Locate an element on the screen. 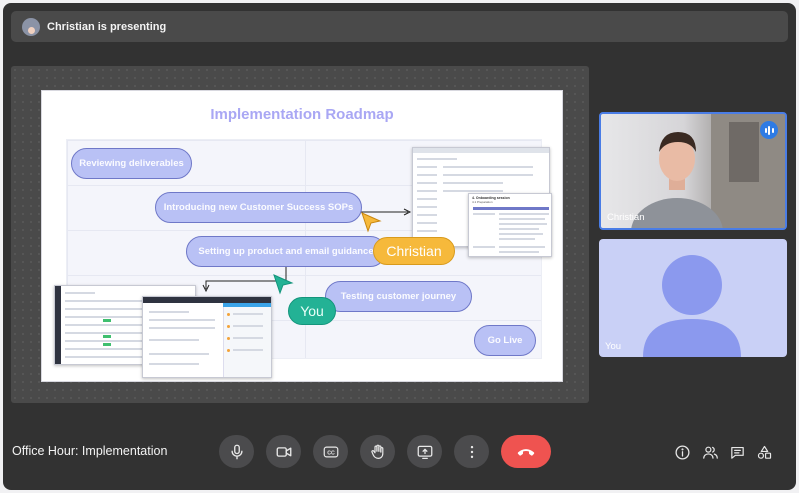 The height and width of the screenshot is (493, 799). participant-tile-you: You is located at coordinates (693, 298).